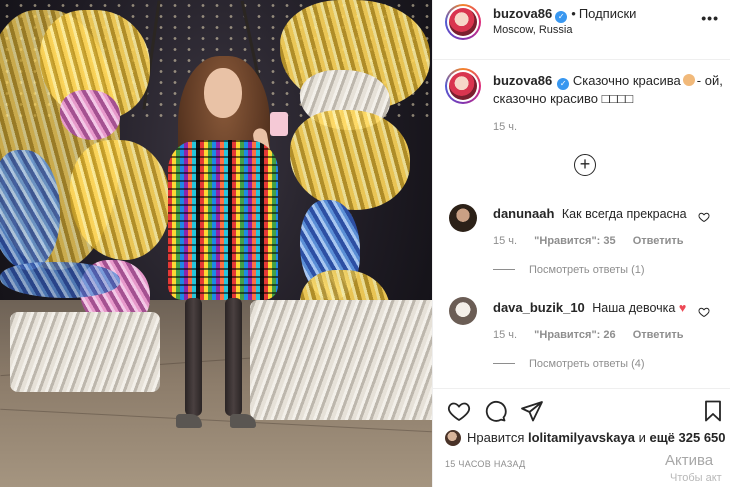 This screenshot has width=730, height=487. What do you see at coordinates (459, 411) in the screenshot?
I see `like-icon` at bounding box center [459, 411].